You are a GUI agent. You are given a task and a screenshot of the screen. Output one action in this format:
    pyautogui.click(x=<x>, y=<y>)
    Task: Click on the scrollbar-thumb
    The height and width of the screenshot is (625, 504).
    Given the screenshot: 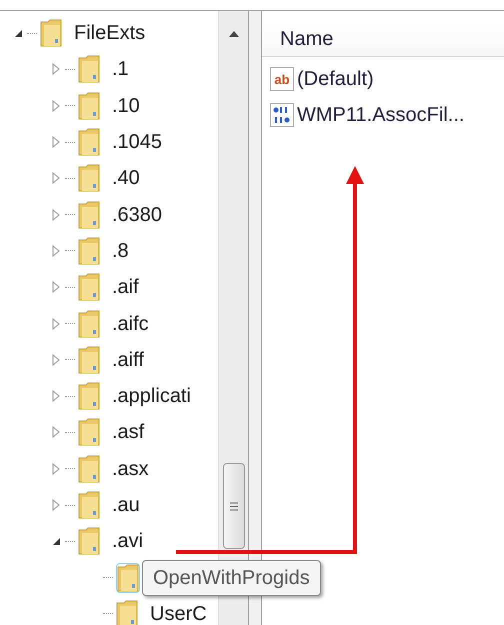 What is the action you would take?
    pyautogui.click(x=233, y=506)
    